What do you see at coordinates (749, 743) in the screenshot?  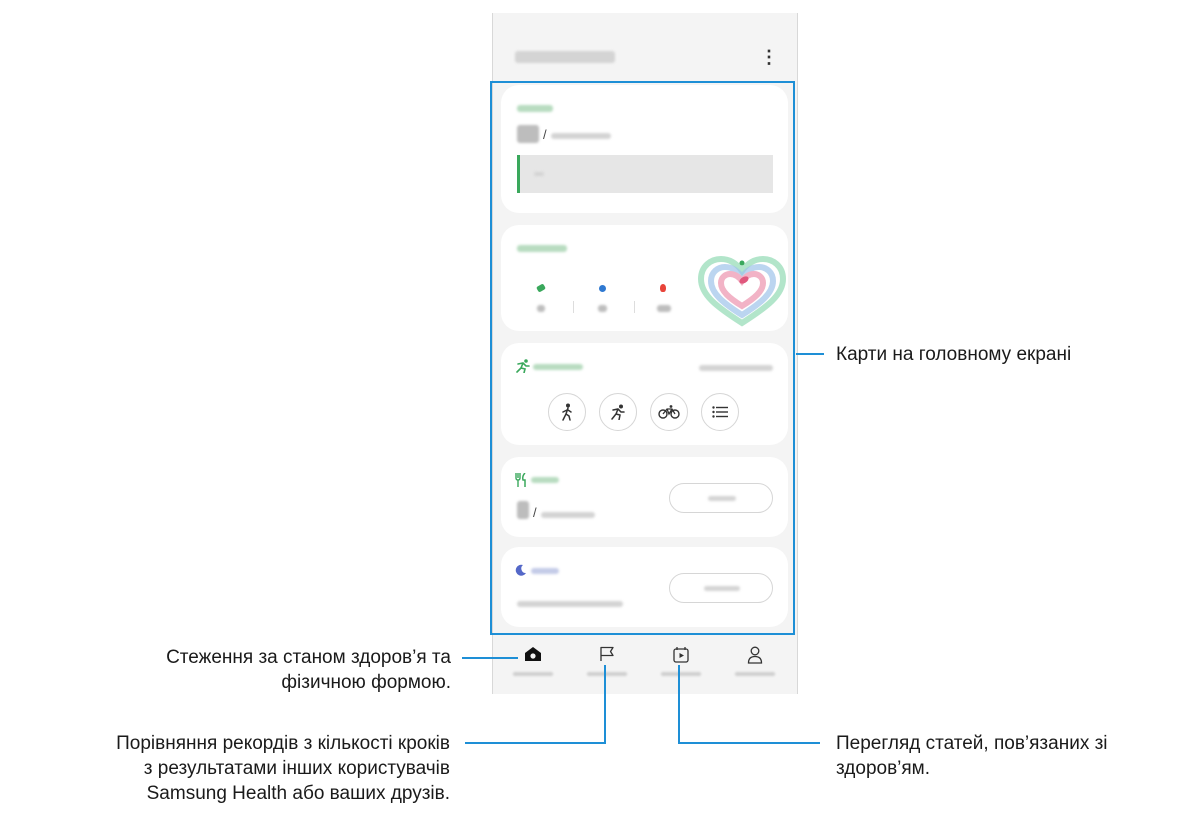 I see `callout-line-fitness-h` at bounding box center [749, 743].